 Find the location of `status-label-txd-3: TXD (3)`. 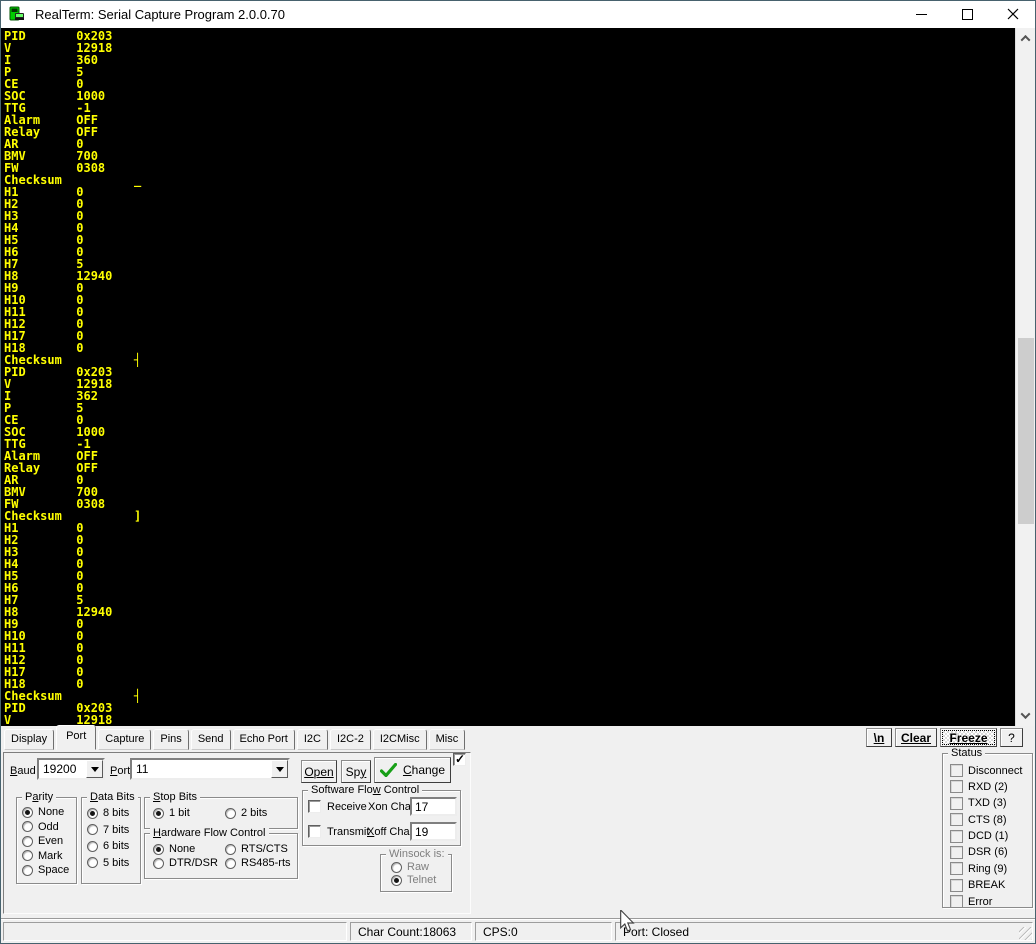

status-label-txd-3: TXD (3) is located at coordinates (987, 803).